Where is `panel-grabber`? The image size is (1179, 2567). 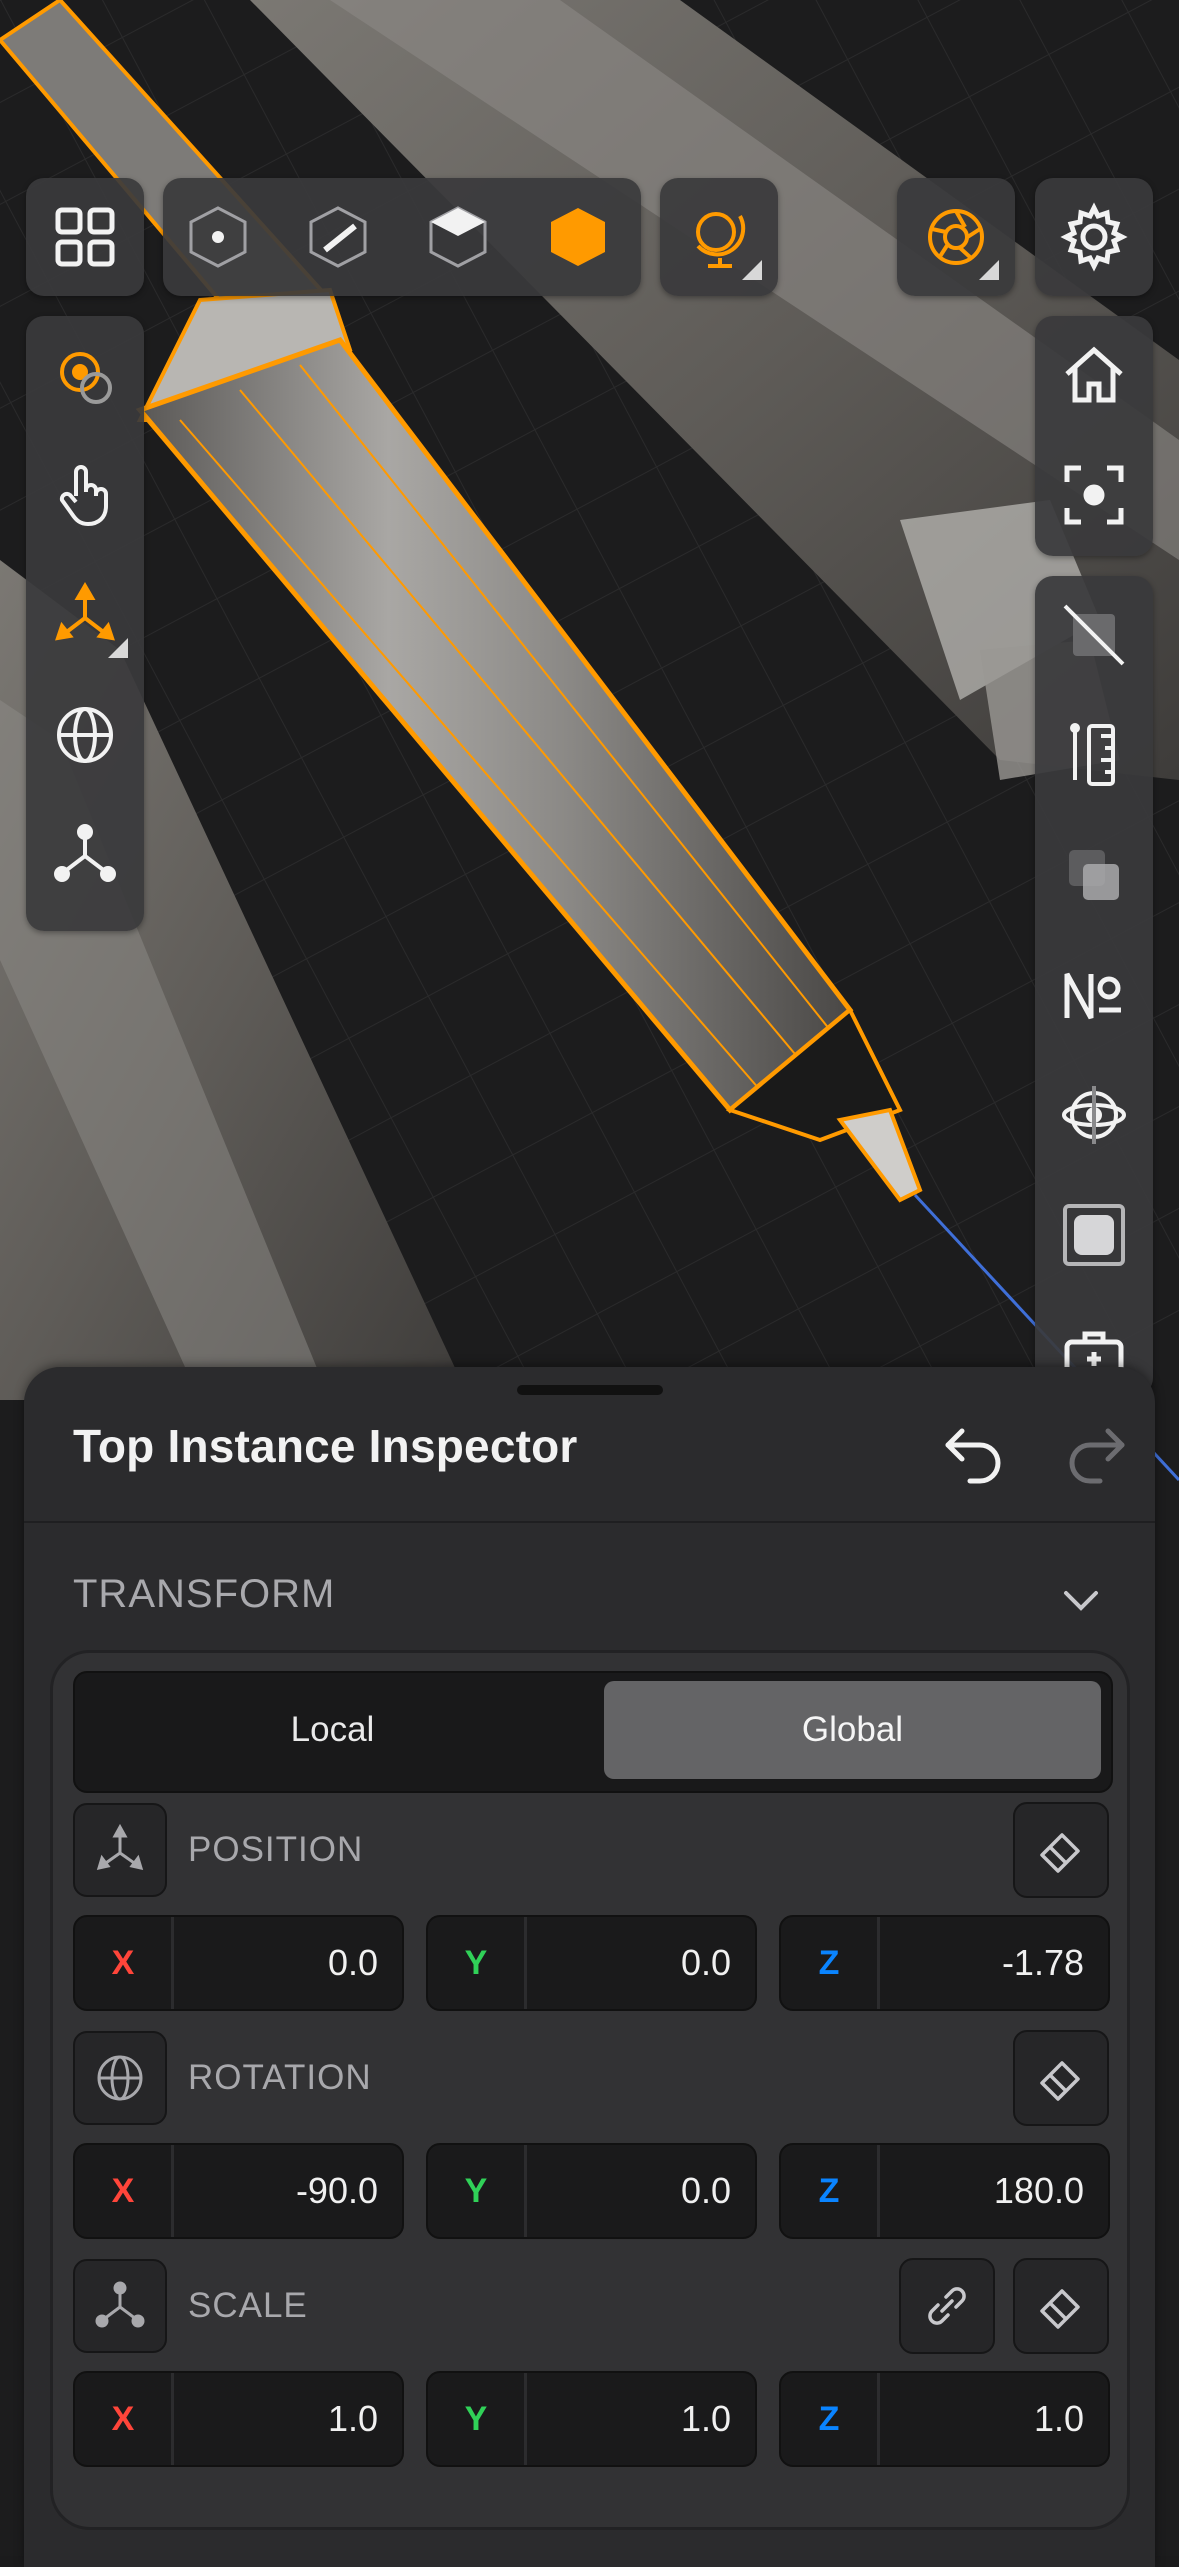 panel-grabber is located at coordinates (590, 1390).